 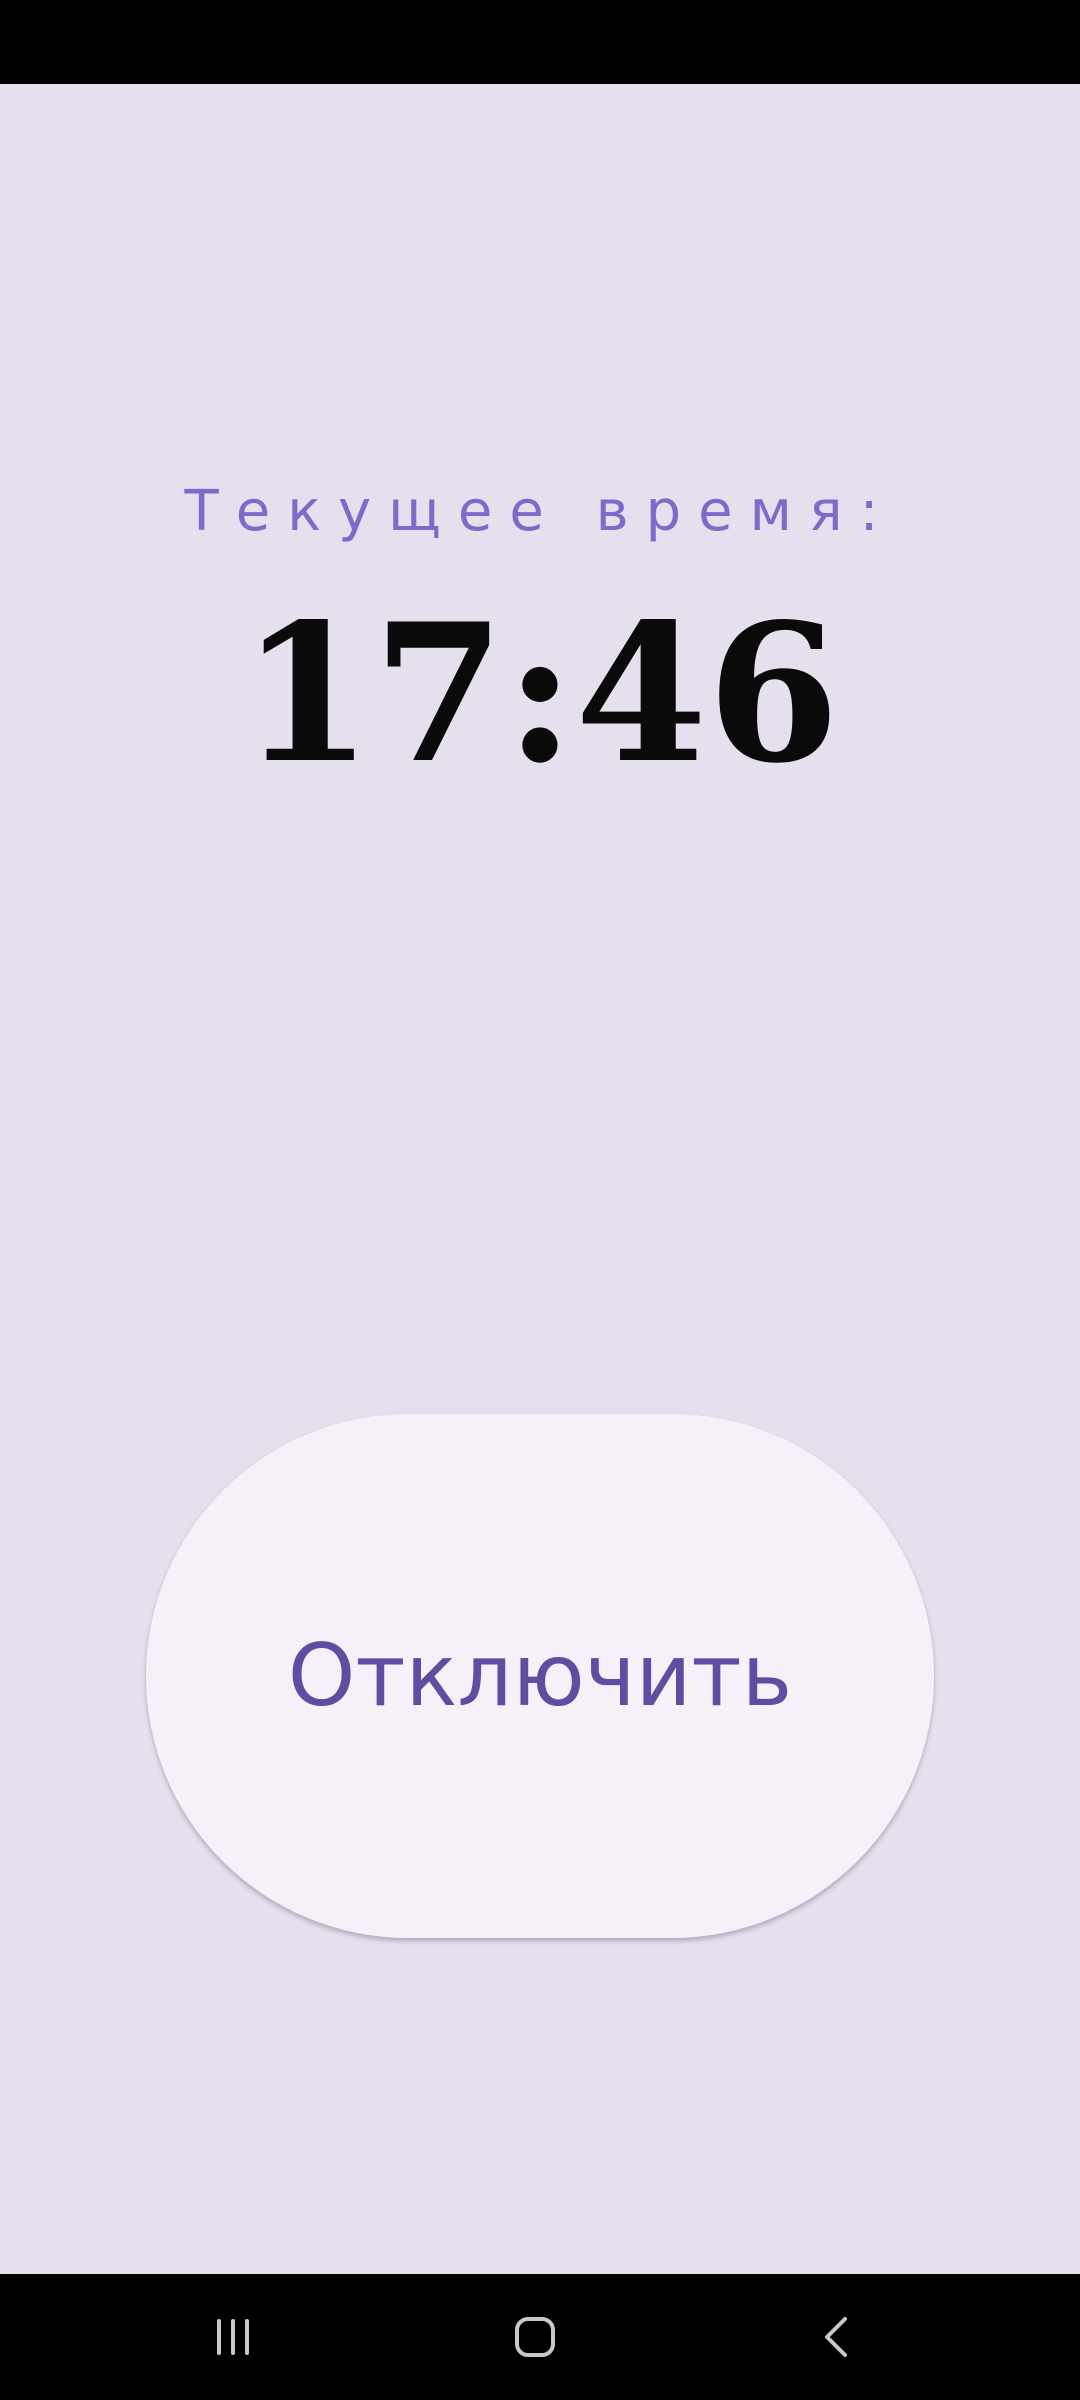 I want to click on current-time-label: Текущее время:, so click(x=540, y=511).